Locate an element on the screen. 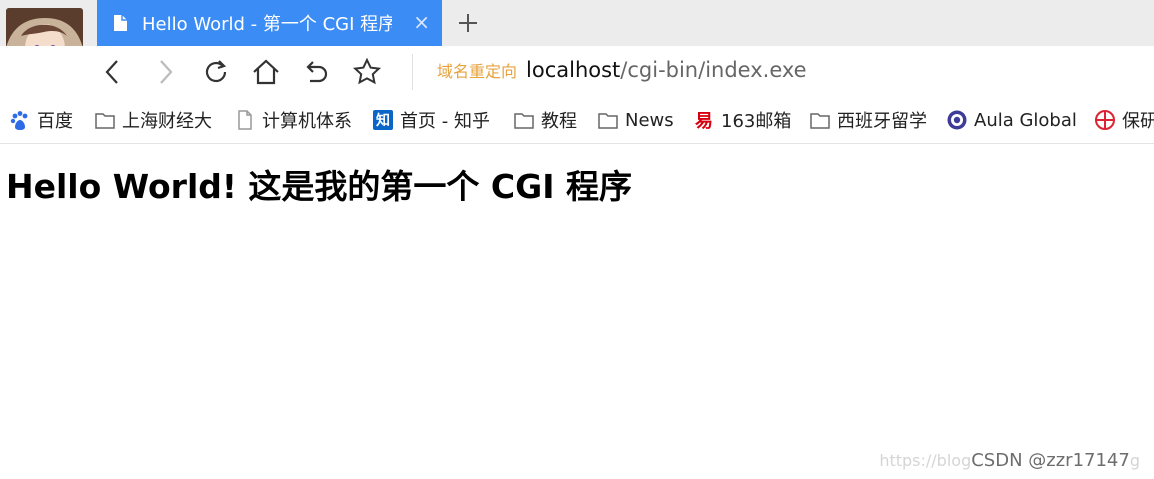  page-heading: Hello World! 这是我的第一个 CGI 程序 is located at coordinates (319, 186).